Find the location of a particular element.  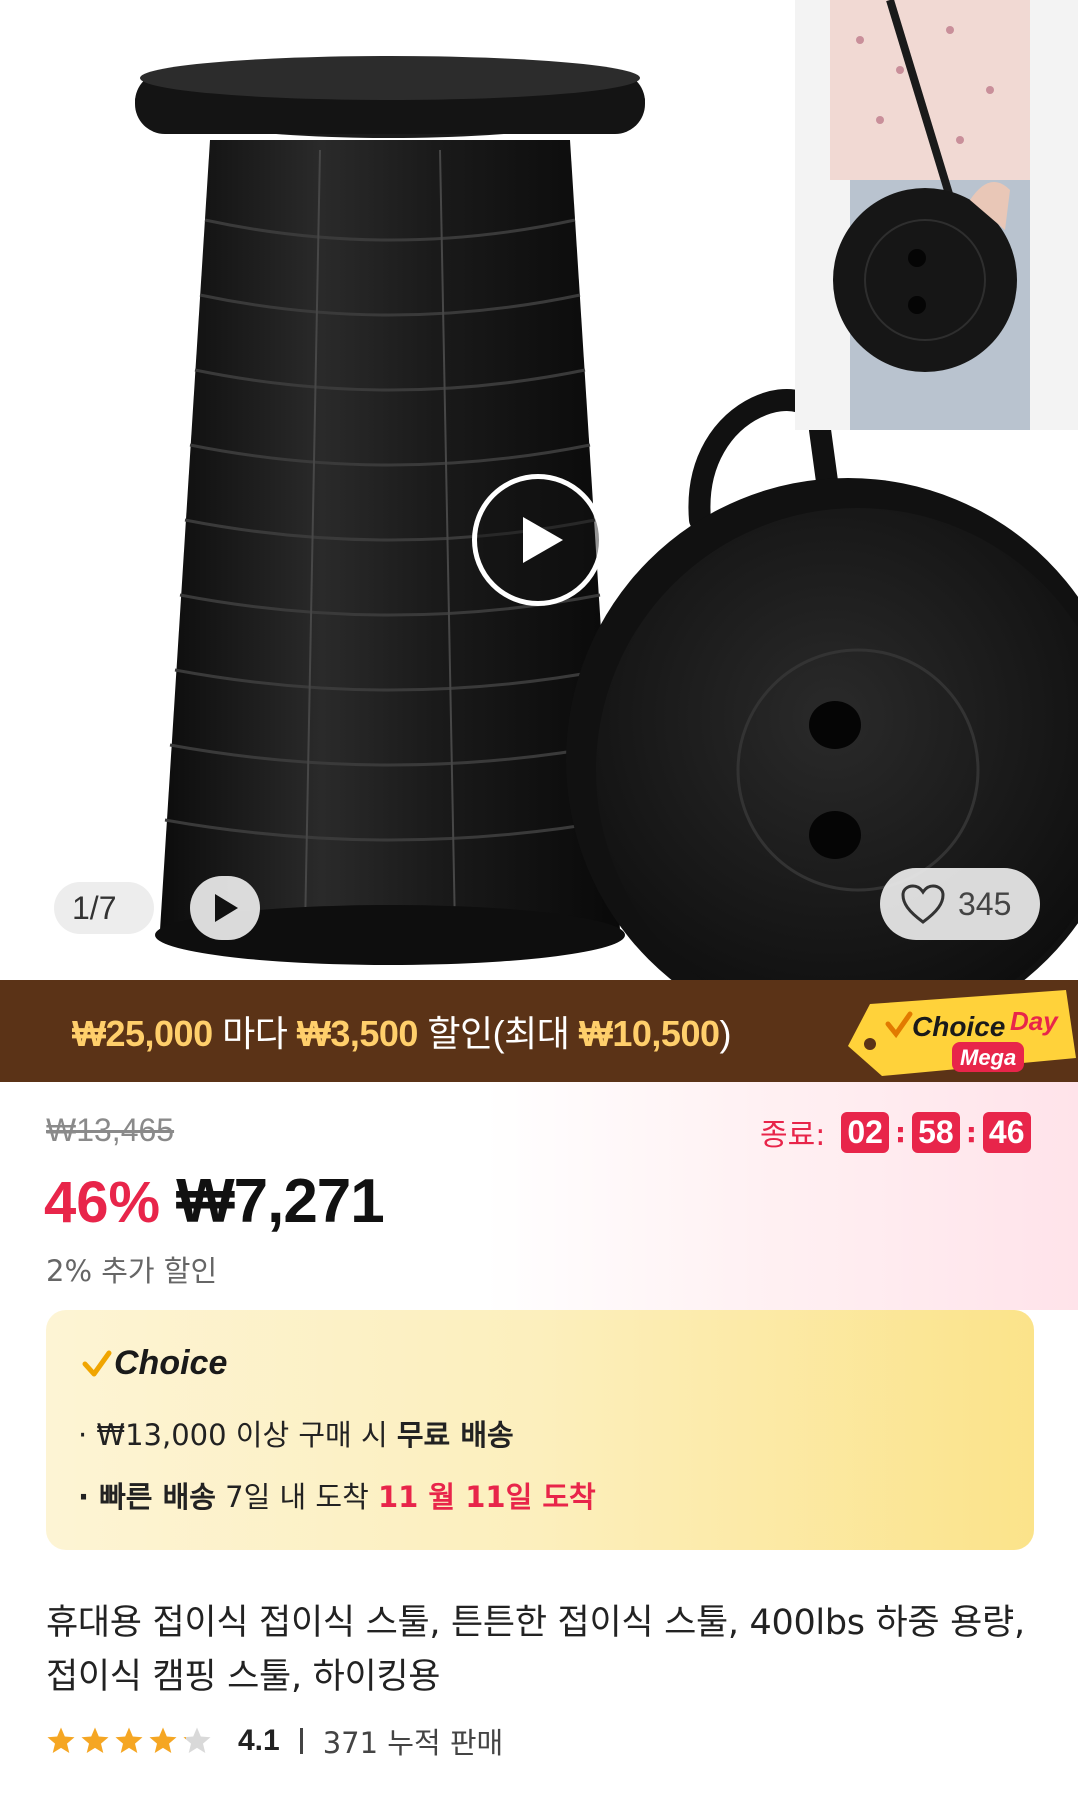

sale-price: ₩7,271 is located at coordinates (280, 1201).